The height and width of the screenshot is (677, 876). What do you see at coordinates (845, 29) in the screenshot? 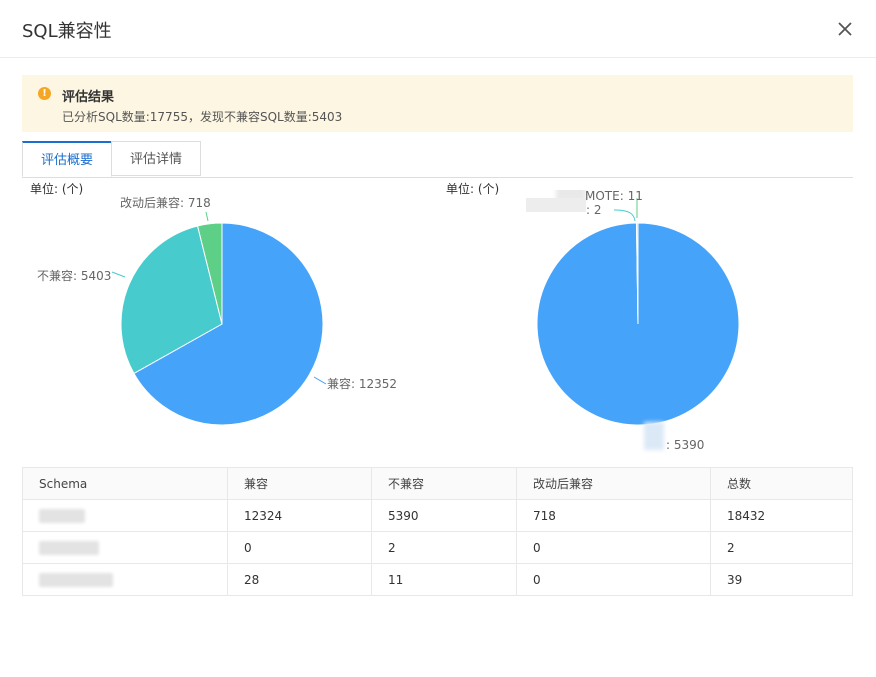
I see `close-icon` at bounding box center [845, 29].